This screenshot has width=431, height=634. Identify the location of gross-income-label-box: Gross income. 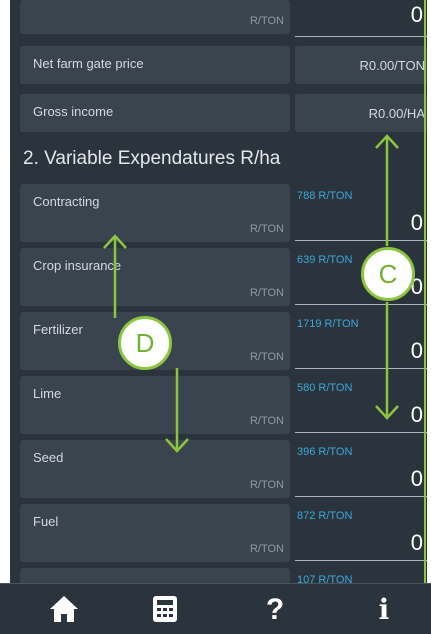
(155, 113).